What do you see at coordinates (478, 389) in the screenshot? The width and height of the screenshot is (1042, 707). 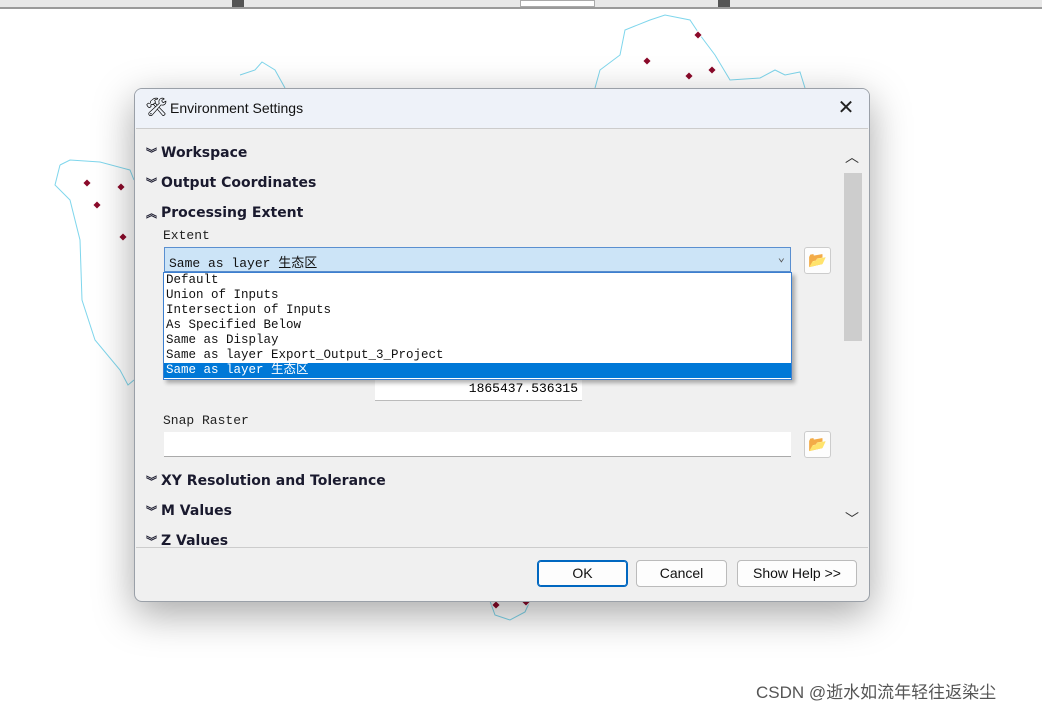 I see `extent-bottom-field: 1865437.536315` at bounding box center [478, 389].